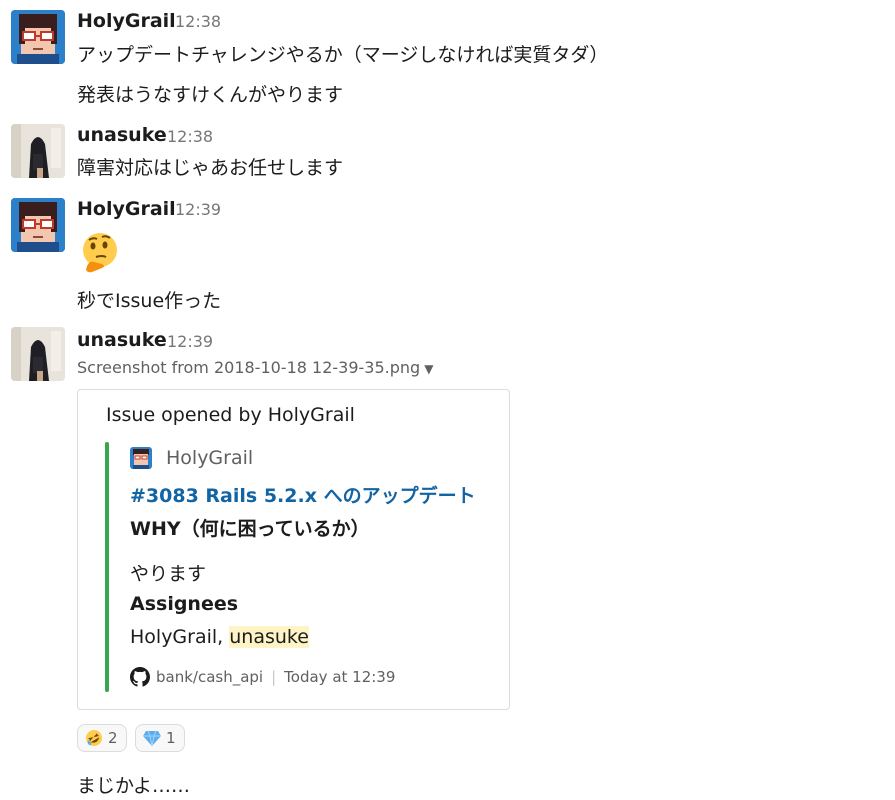 Image resolution: width=895 pixels, height=800 pixels. I want to click on attachment-pretext: Issue opened by HolyGrail, so click(230, 415).